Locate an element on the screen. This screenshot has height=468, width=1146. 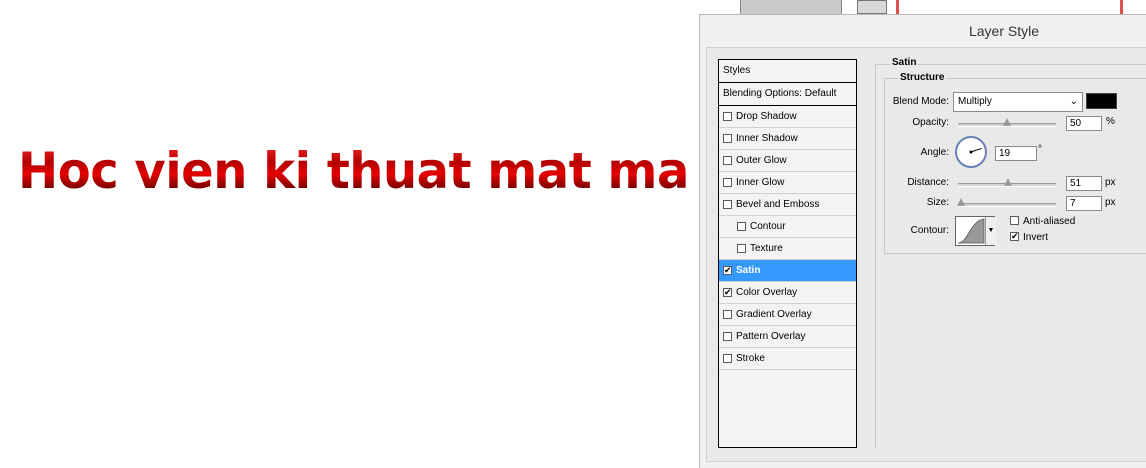
style-item-stroke: Stroke is located at coordinates (787, 359).